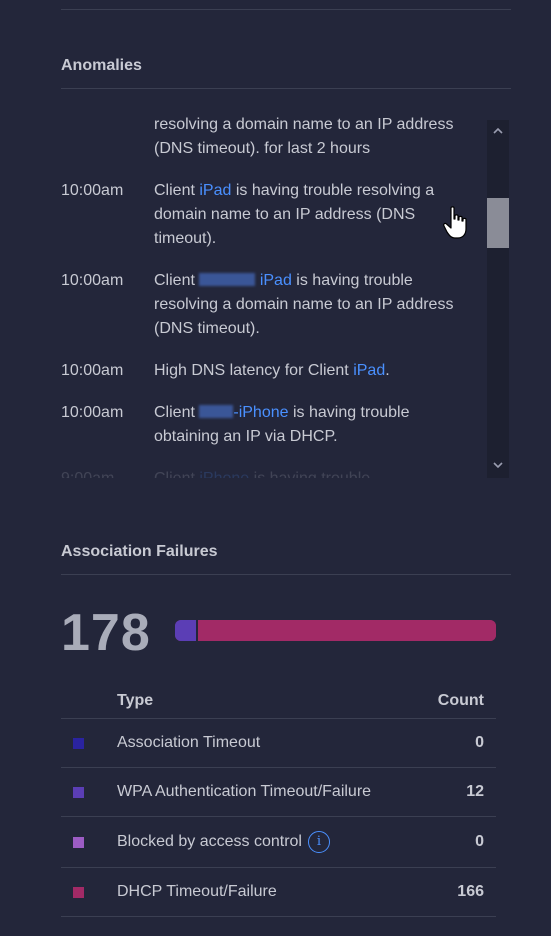  What do you see at coordinates (498, 299) in the screenshot?
I see `anomalies-scrollbar` at bounding box center [498, 299].